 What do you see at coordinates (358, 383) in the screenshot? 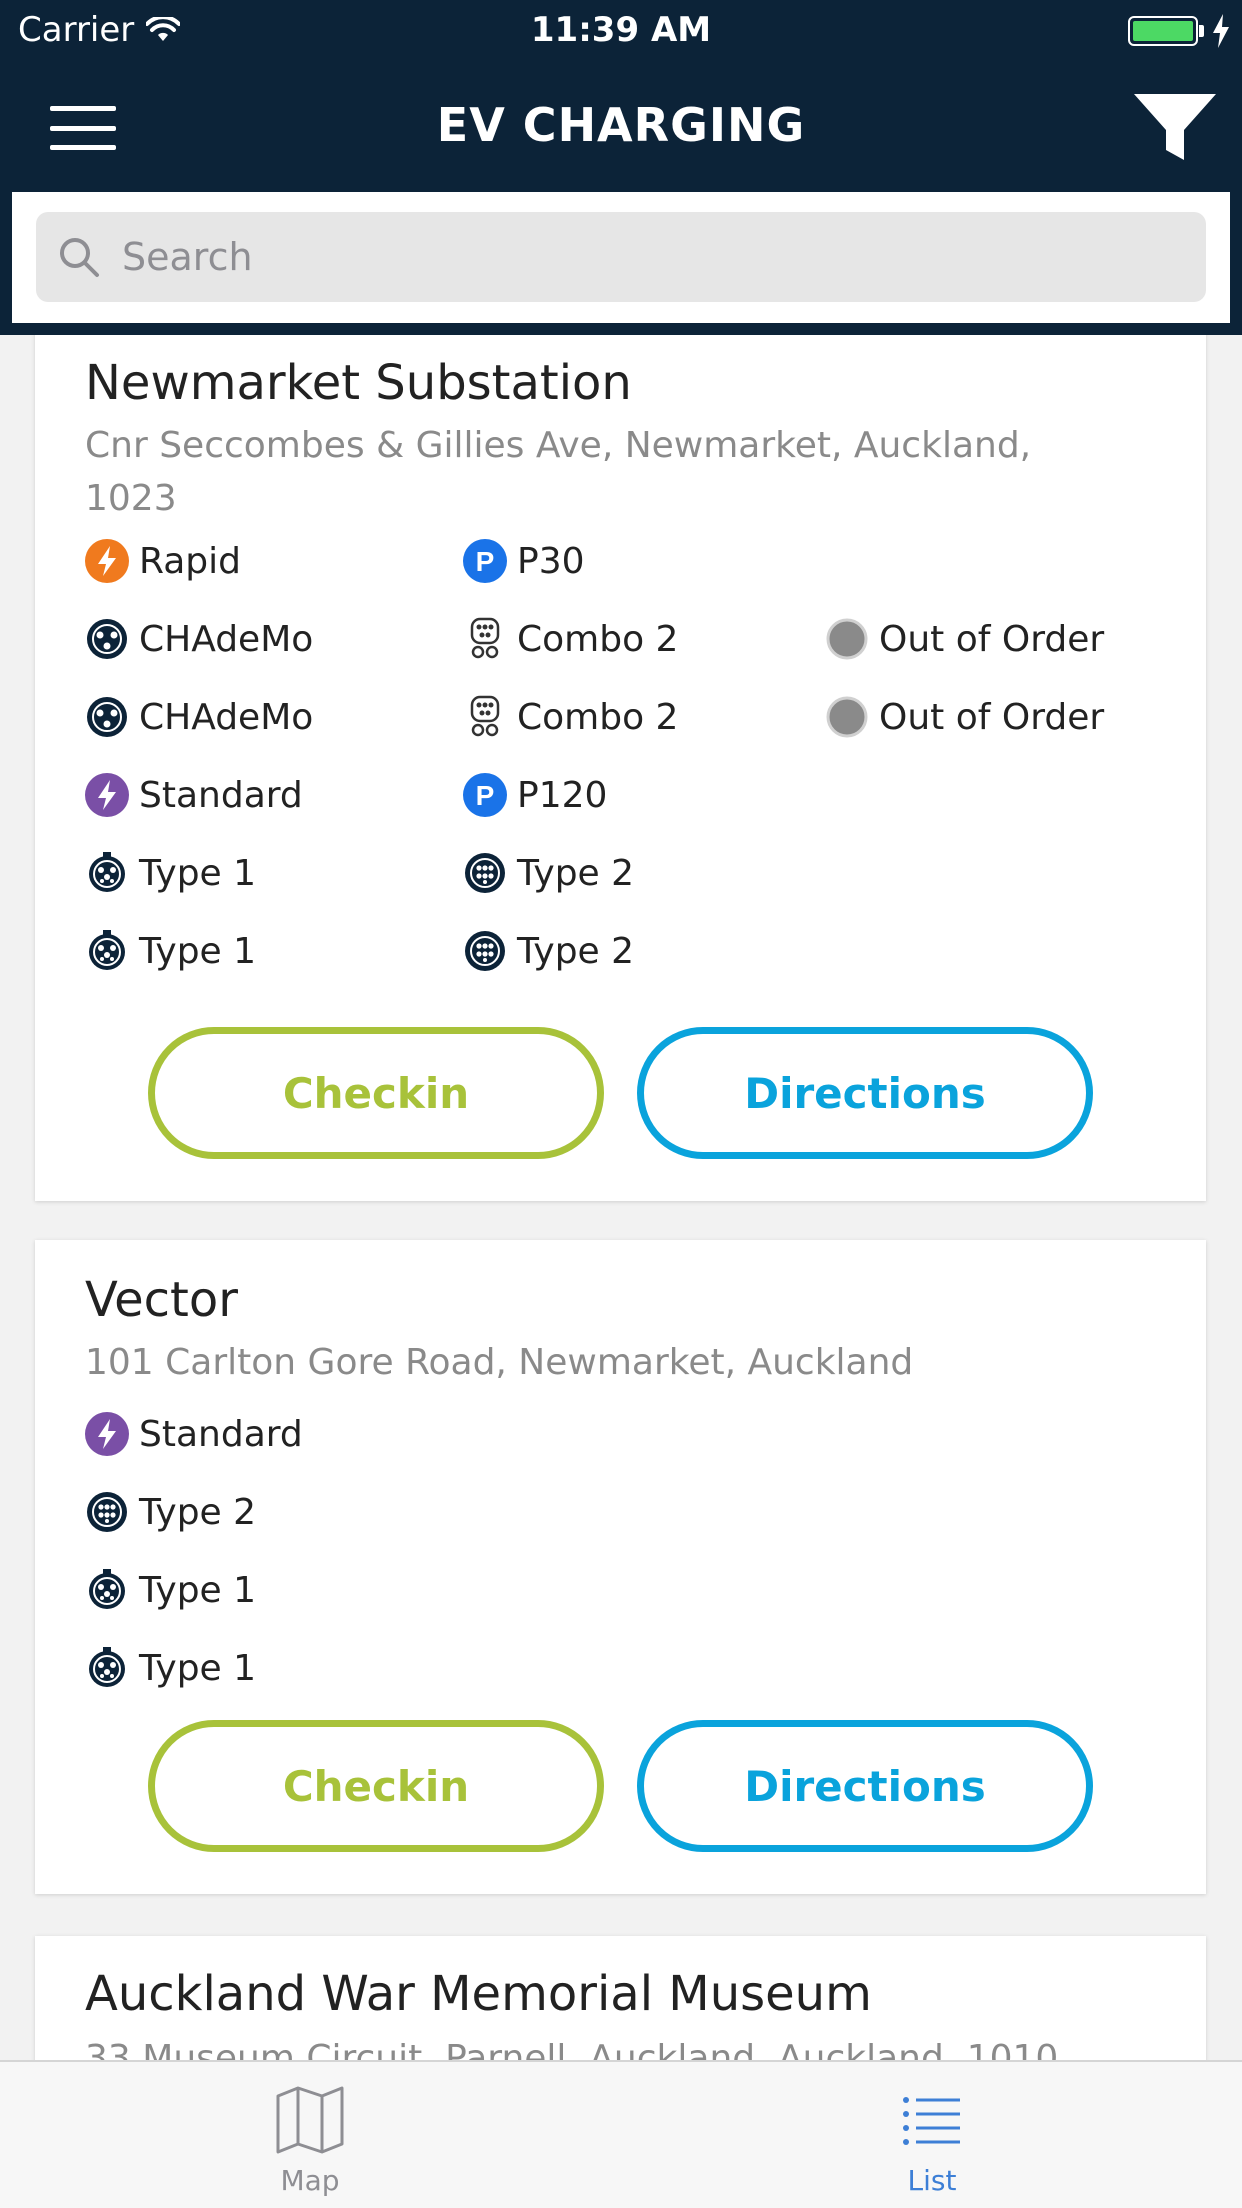
I see `station-name: Newmarket Substation` at bounding box center [358, 383].